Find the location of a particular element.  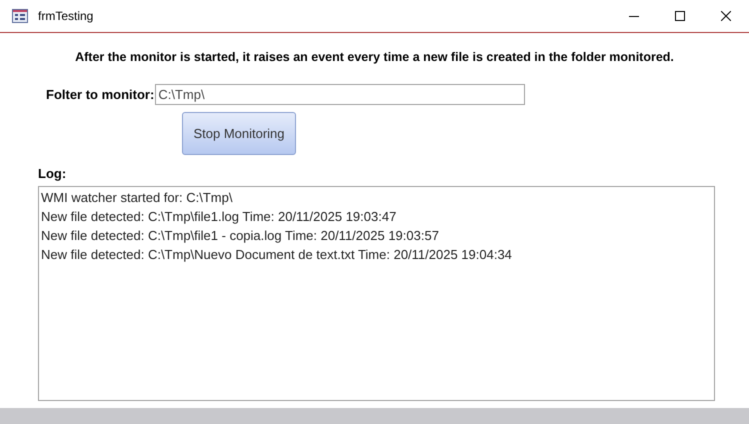

log-line: New file detected: C:\Tmp\file1.log Time: 20/11/2025 19:03:47 is located at coordinates (219, 217).